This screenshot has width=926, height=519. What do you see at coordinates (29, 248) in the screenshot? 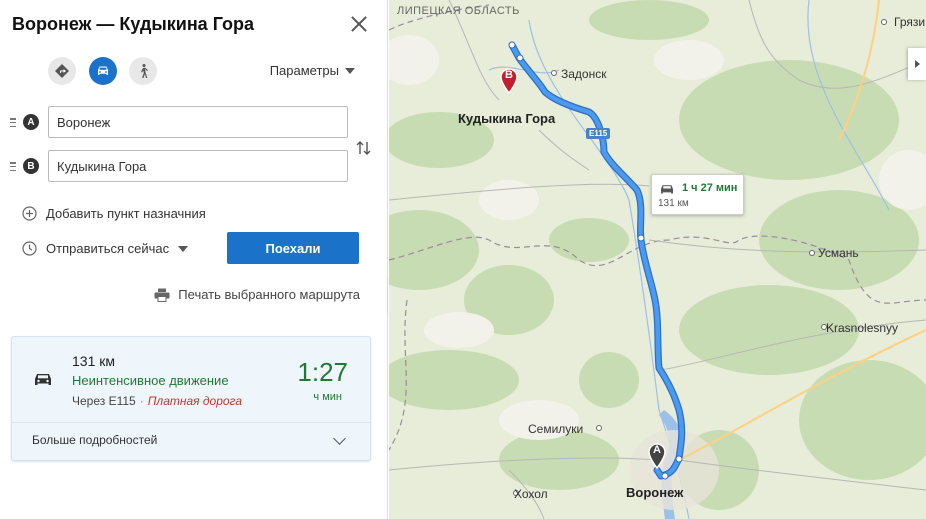
I see `clock-icon` at bounding box center [29, 248].